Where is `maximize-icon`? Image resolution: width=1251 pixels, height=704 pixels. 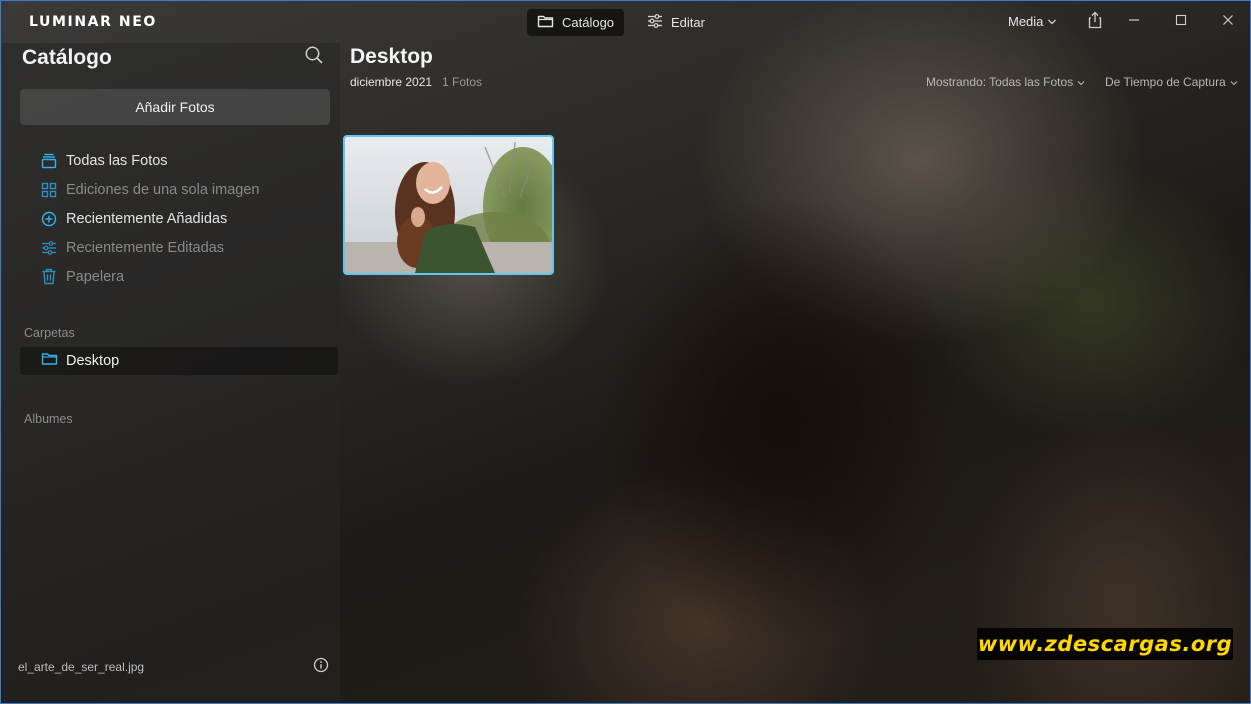
maximize-icon is located at coordinates (1181, 22).